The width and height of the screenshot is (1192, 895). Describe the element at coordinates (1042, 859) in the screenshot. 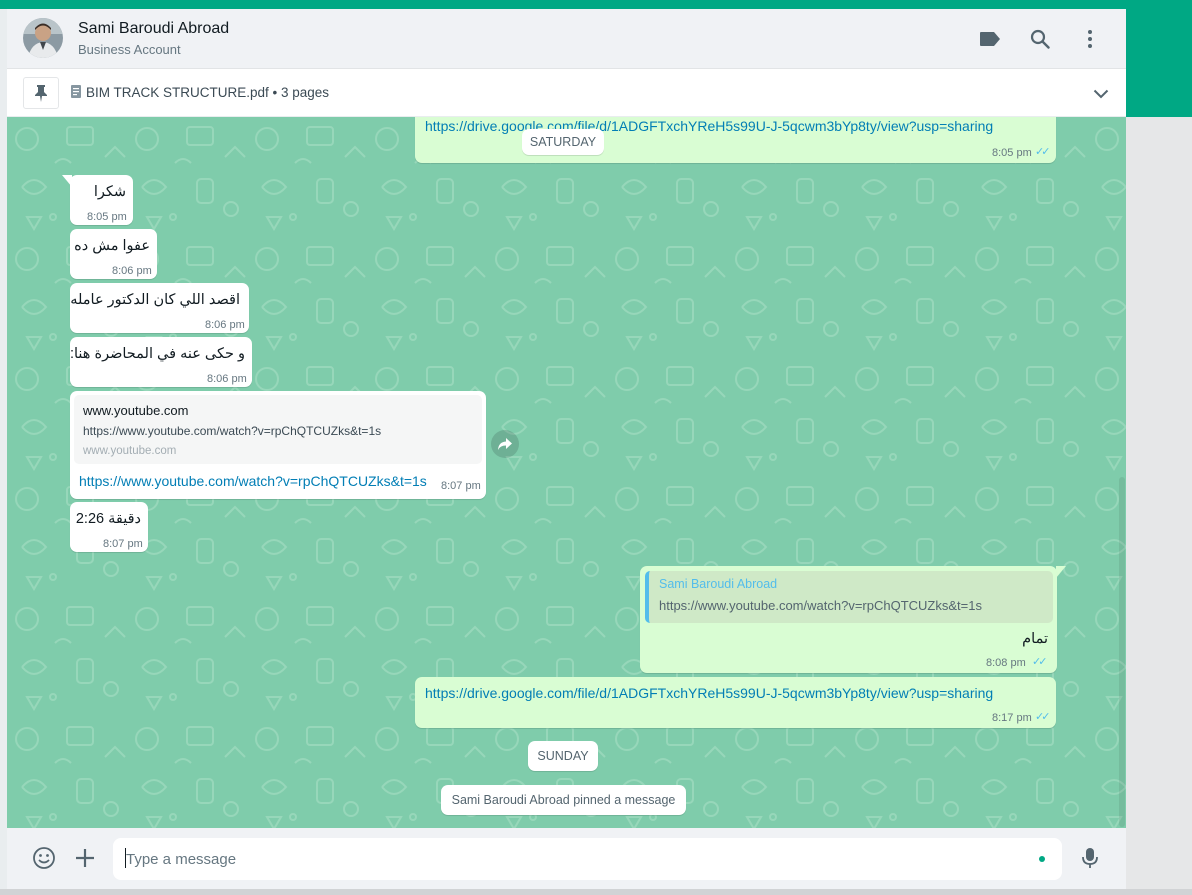

I see `status-dot` at that location.